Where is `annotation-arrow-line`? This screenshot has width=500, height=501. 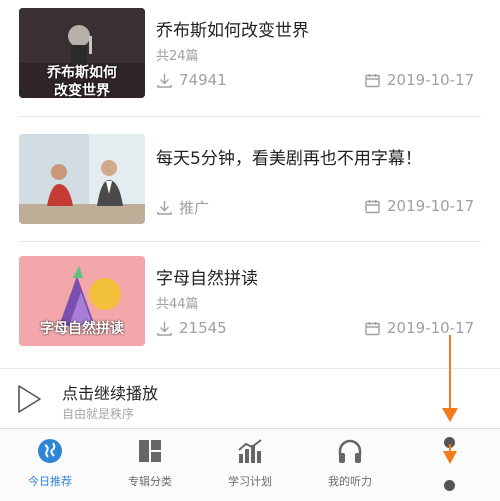
annotation-arrow-line is located at coordinates (450, 375).